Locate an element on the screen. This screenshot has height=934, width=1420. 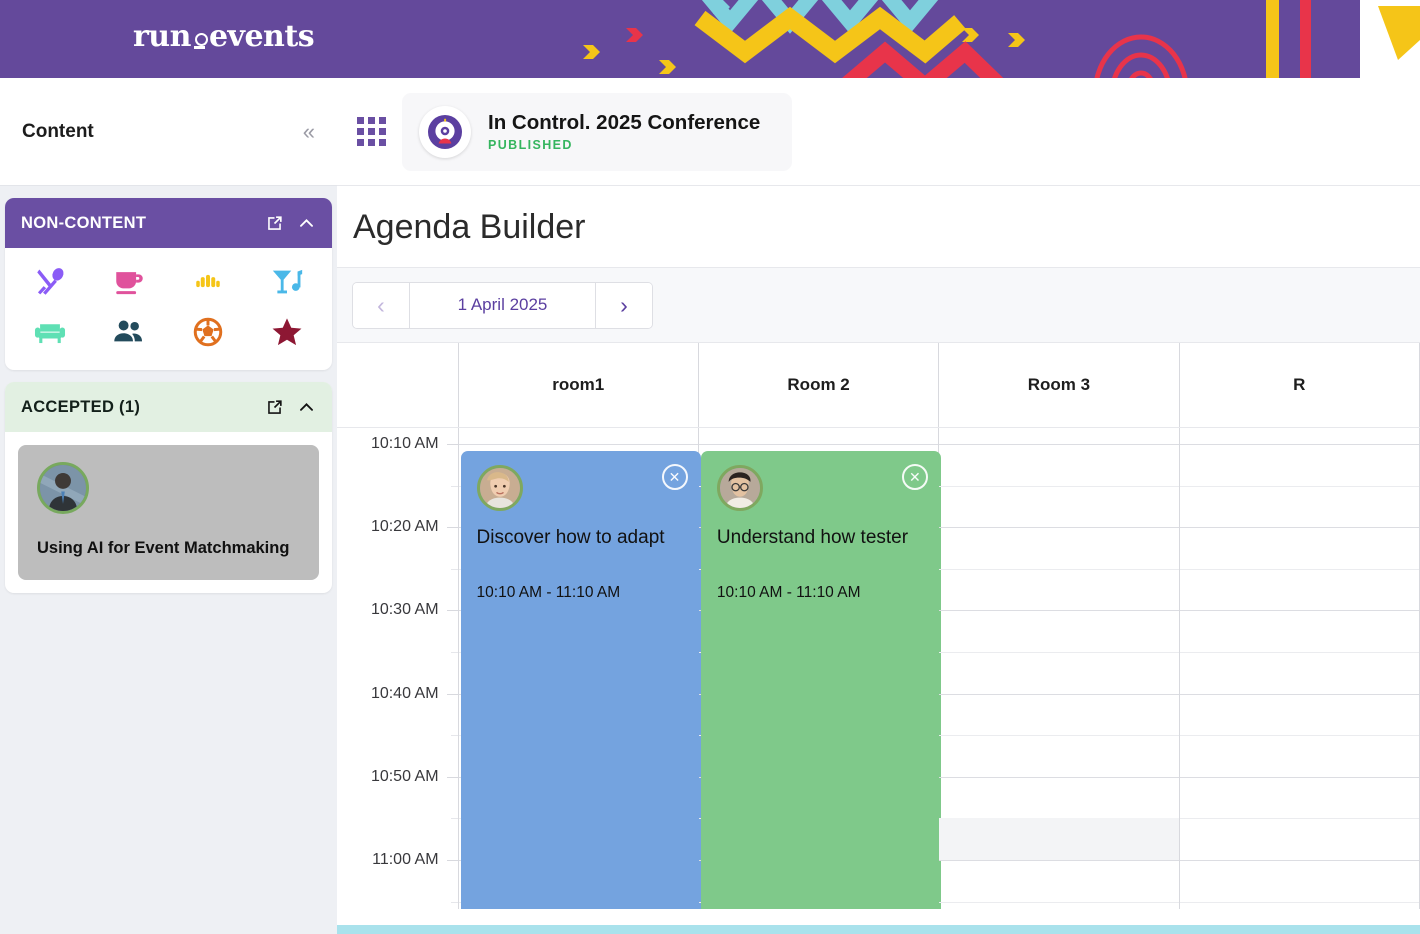
time-label: 10:30 AM is located at coordinates (404, 610).